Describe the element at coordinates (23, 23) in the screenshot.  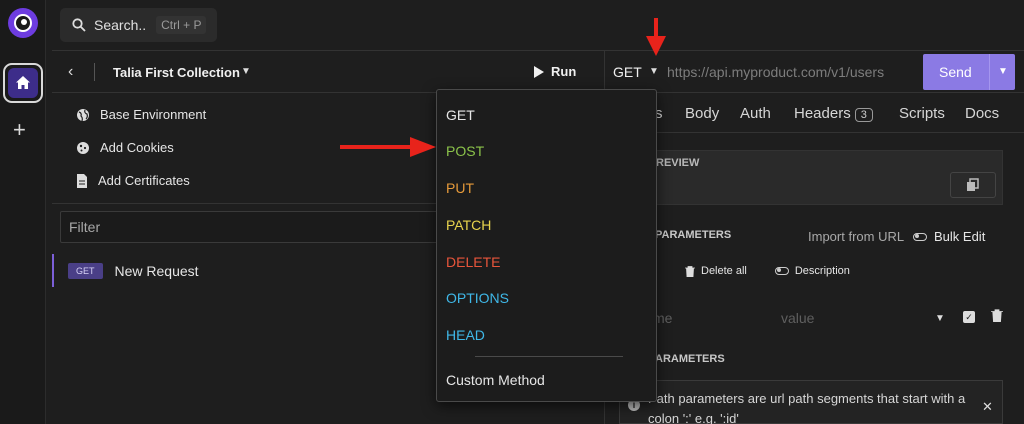
I see `app-logo` at that location.